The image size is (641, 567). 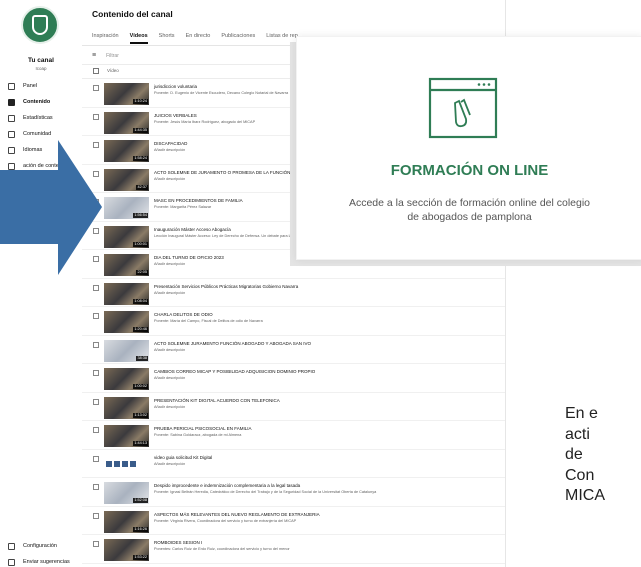 What do you see at coordinates (183, 207) in the screenshot?
I see `video-description: Ponente: Margarita Pérez Salazar` at bounding box center [183, 207].